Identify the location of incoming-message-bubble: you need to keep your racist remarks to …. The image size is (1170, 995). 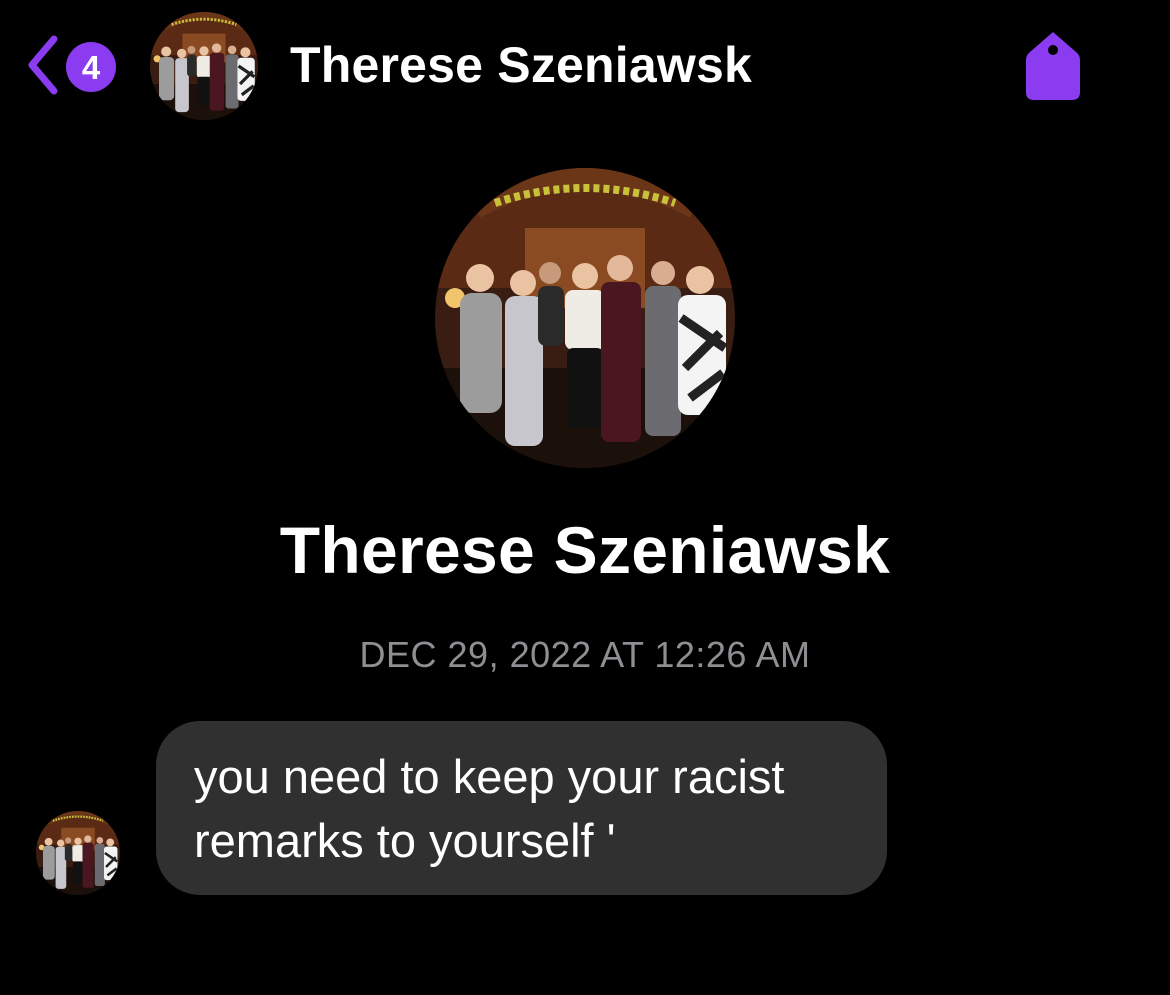
(521, 808).